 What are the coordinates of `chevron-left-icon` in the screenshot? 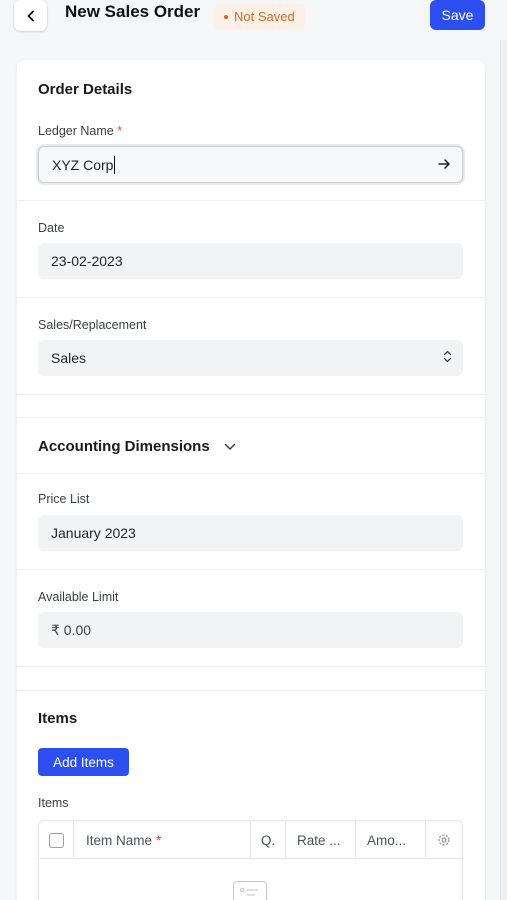 It's located at (30, 15).